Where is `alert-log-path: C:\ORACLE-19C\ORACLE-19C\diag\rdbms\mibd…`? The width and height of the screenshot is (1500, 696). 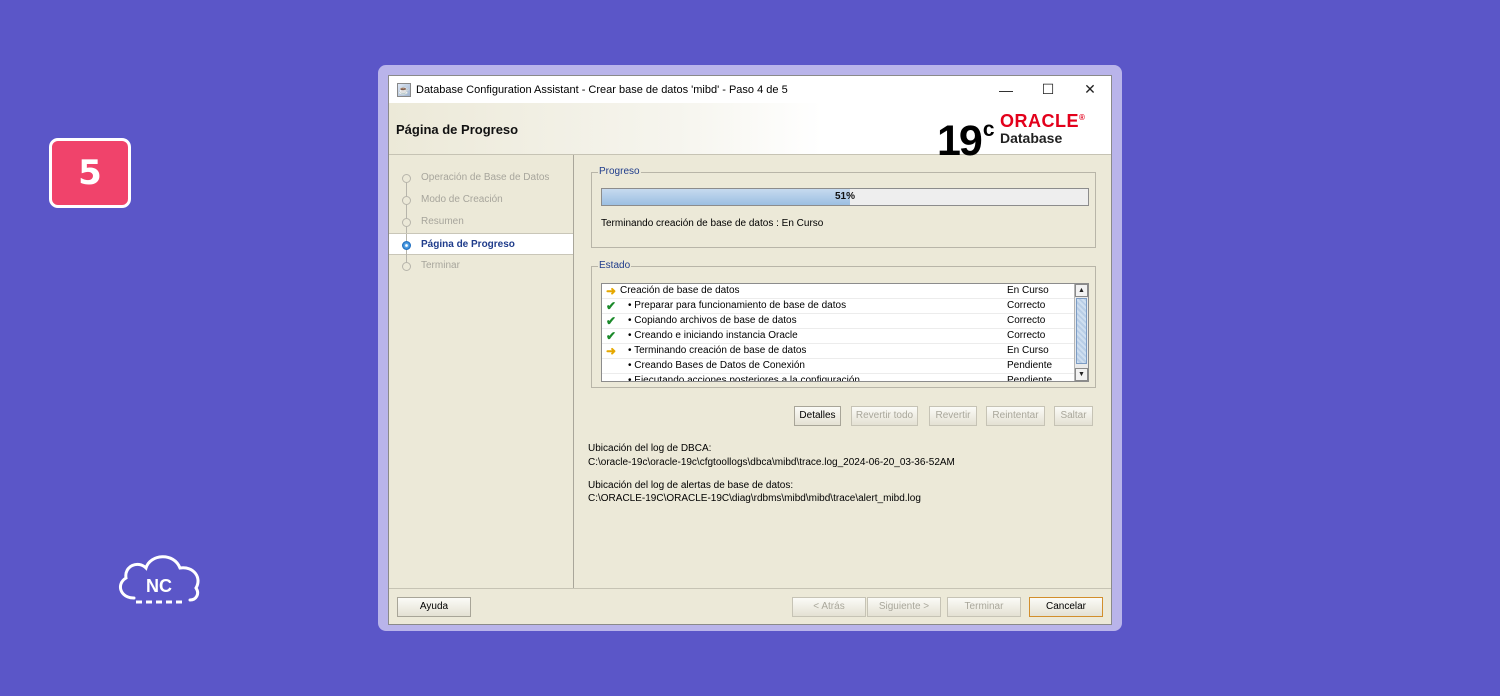 alert-log-path: C:\ORACLE-19C\ORACLE-19C\diag\rdbms\mibd… is located at coordinates (754, 498).